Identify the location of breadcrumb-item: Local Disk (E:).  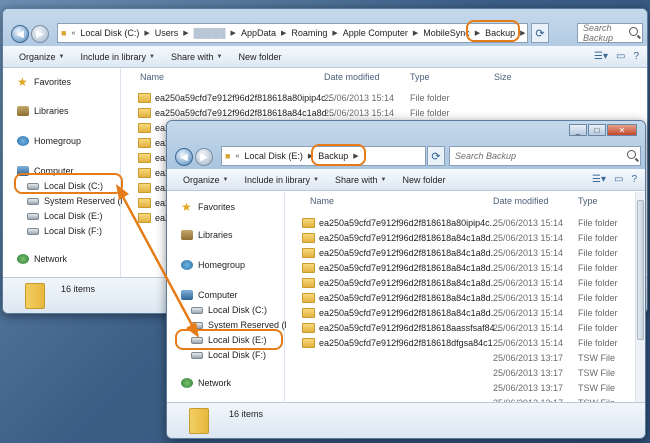
(273, 156).